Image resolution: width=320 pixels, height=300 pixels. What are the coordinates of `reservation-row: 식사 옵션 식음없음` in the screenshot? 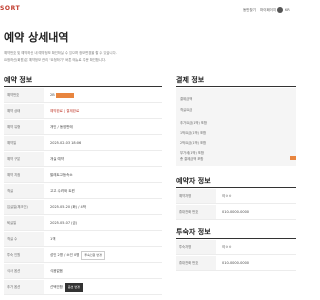 It's located at (83, 271).